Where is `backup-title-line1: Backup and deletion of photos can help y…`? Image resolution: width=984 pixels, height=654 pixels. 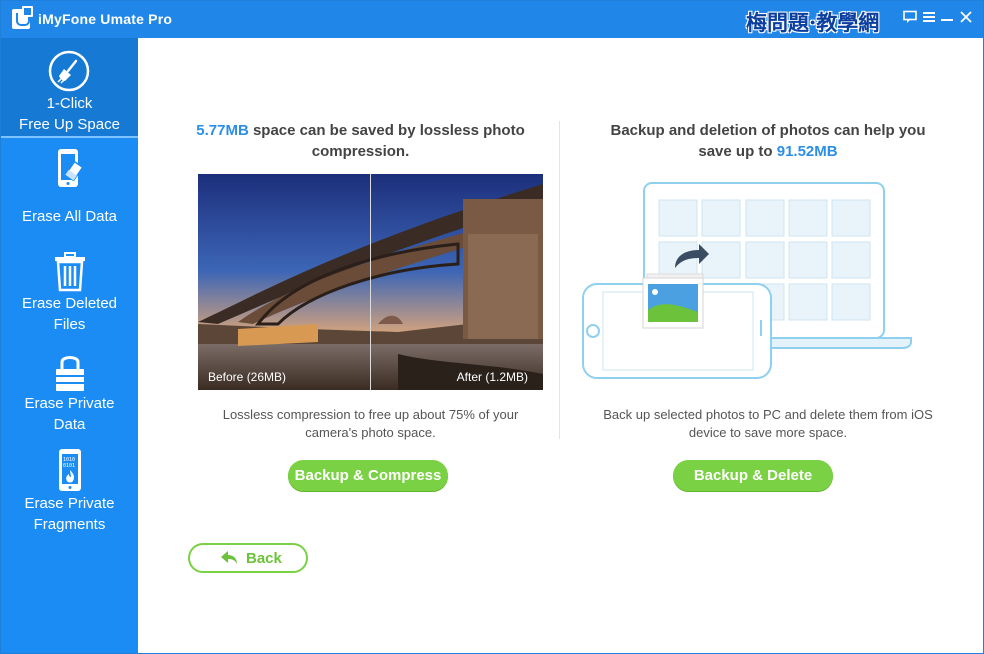
backup-title-line1: Backup and deletion of photos can help y… is located at coordinates (768, 130).